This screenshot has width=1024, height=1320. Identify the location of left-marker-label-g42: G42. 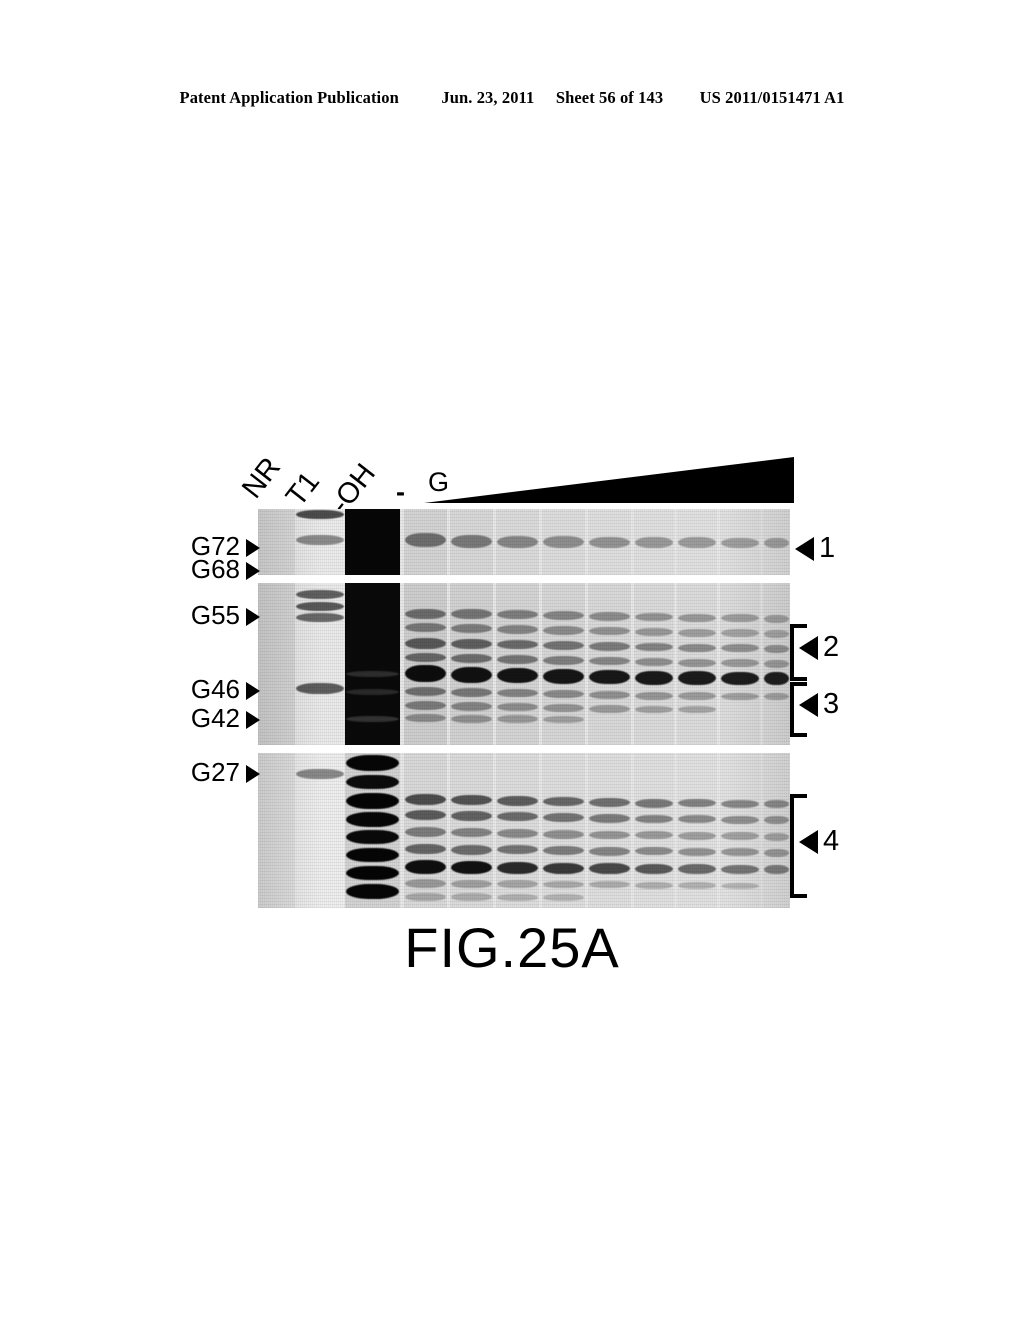
(215, 718).